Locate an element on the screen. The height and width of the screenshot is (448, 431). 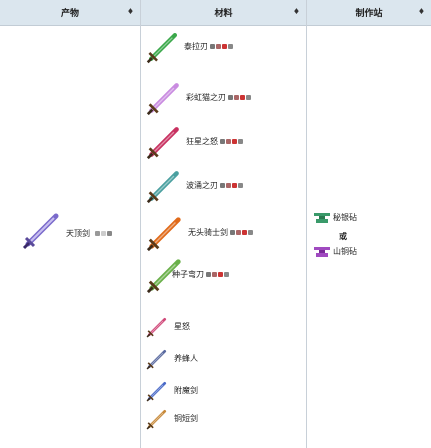
station-orichalcum-anvil: 山铜砧 is located at coordinates (335, 251).